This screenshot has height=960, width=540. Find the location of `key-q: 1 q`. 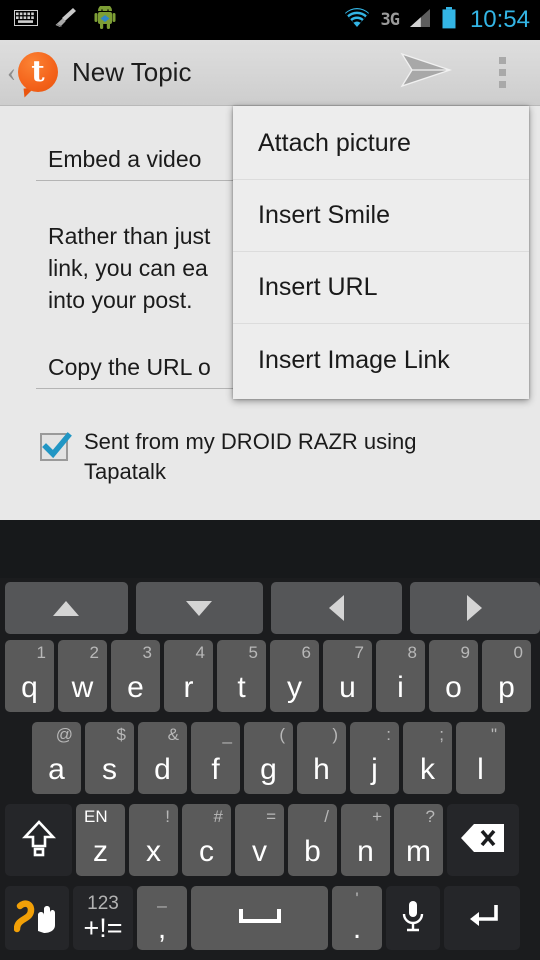

key-q: 1 q is located at coordinates (29, 676).